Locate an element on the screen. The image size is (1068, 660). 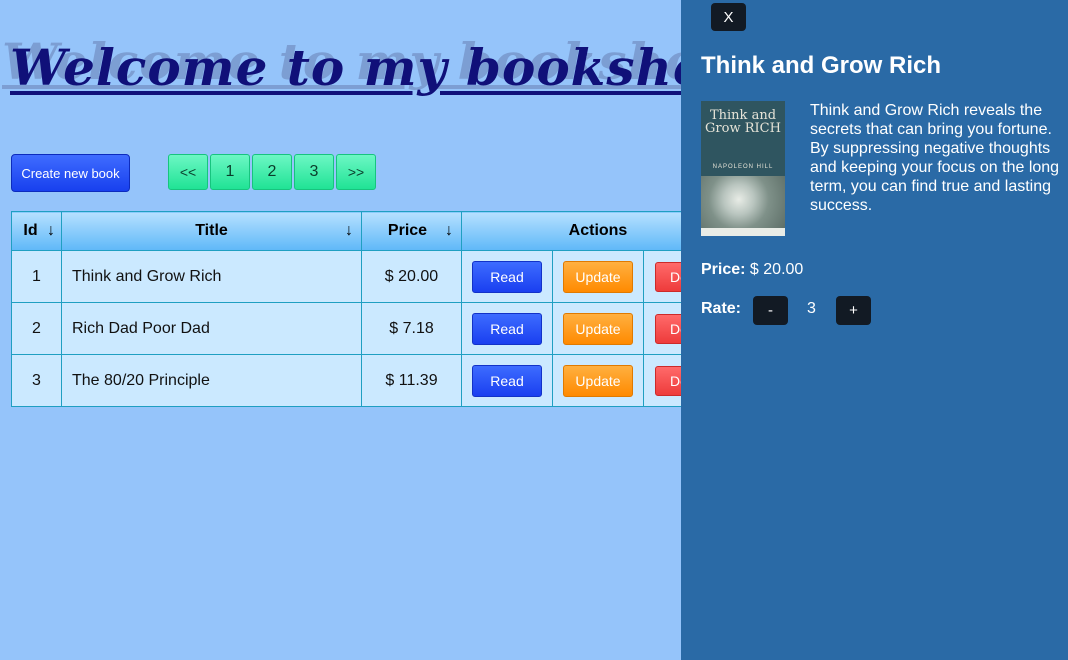
row-title: The 80/20 Principle is located at coordinates (211, 380).